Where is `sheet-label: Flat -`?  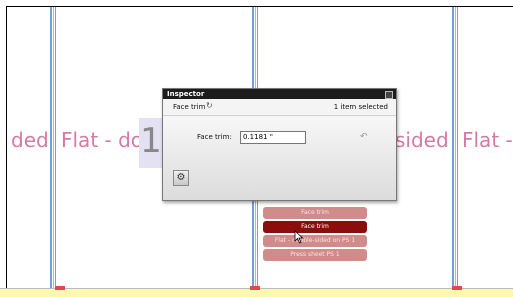 sheet-label: Flat - is located at coordinates (487, 140).